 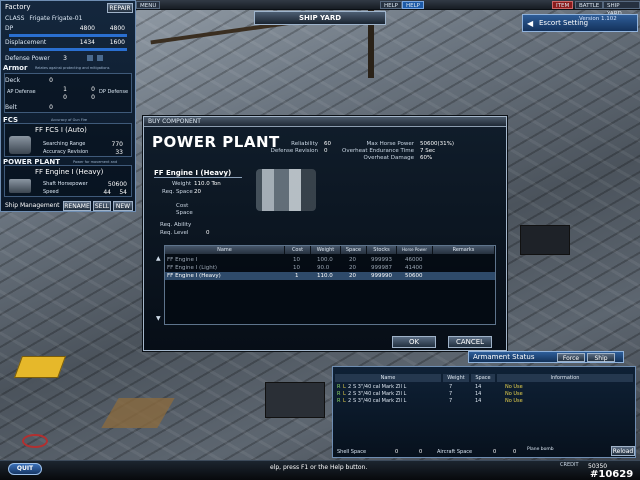 I want to click on accuracy-value: 33, so click(x=119, y=152).